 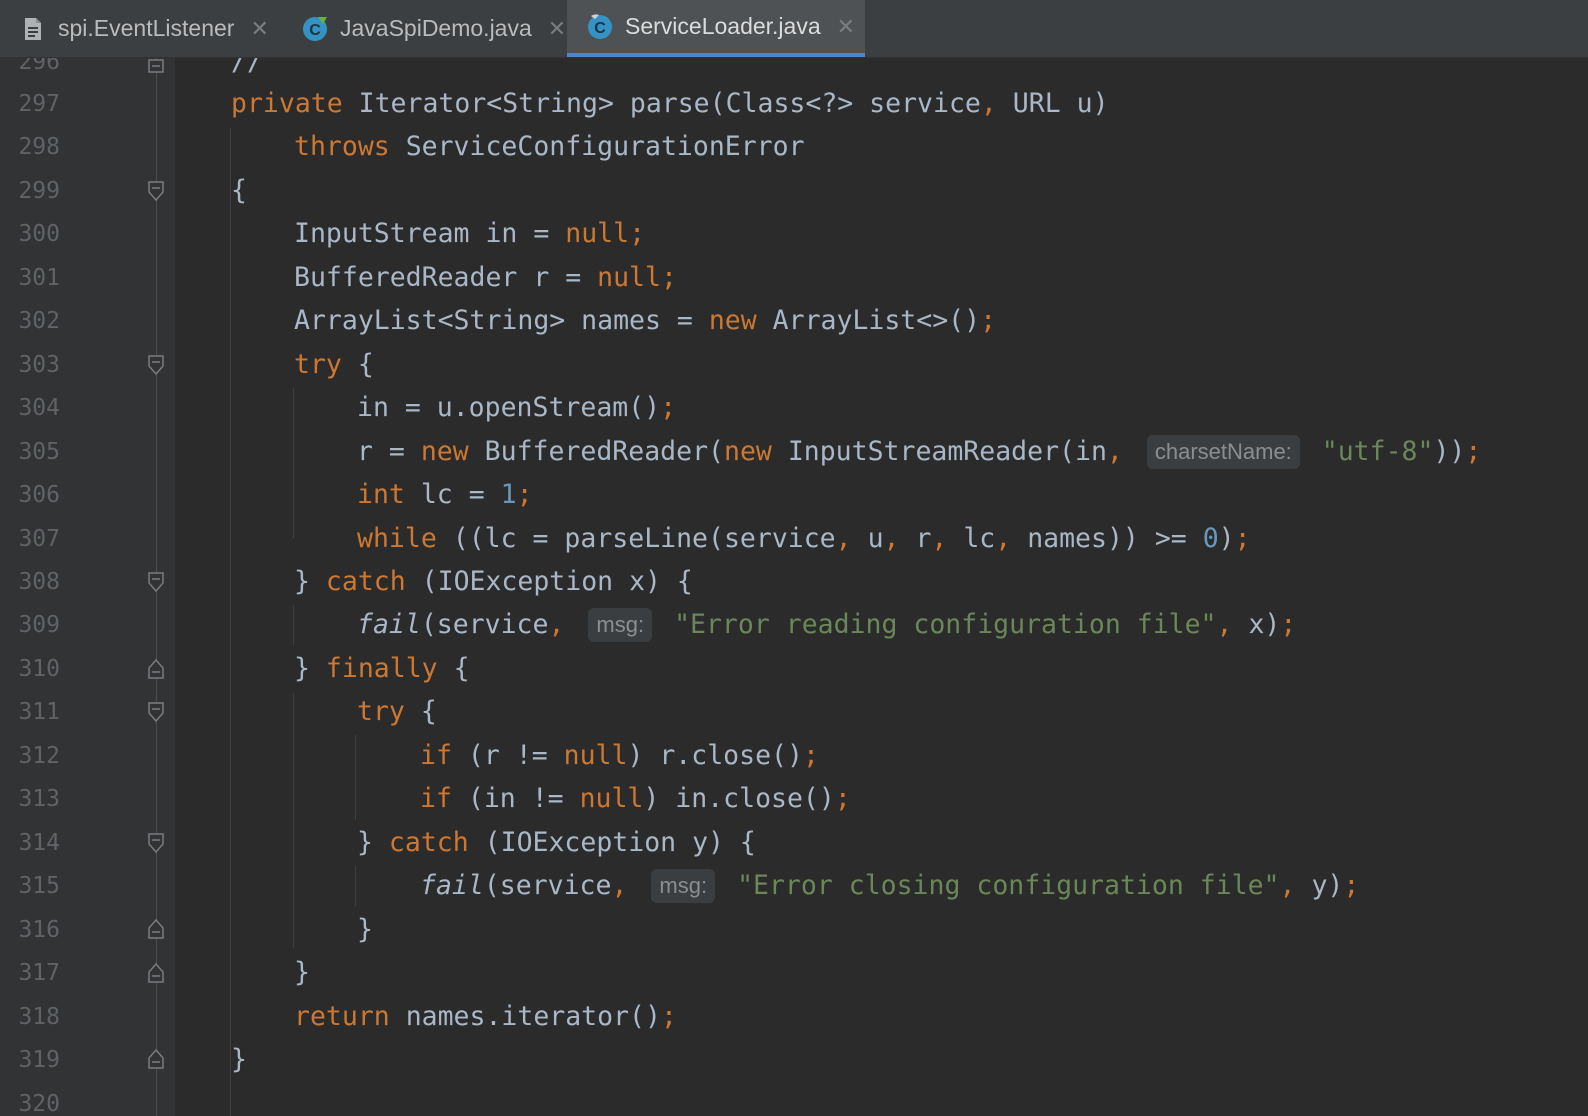 What do you see at coordinates (517, 407) in the screenshot?
I see `code-line-304: in = u.openStream();` at bounding box center [517, 407].